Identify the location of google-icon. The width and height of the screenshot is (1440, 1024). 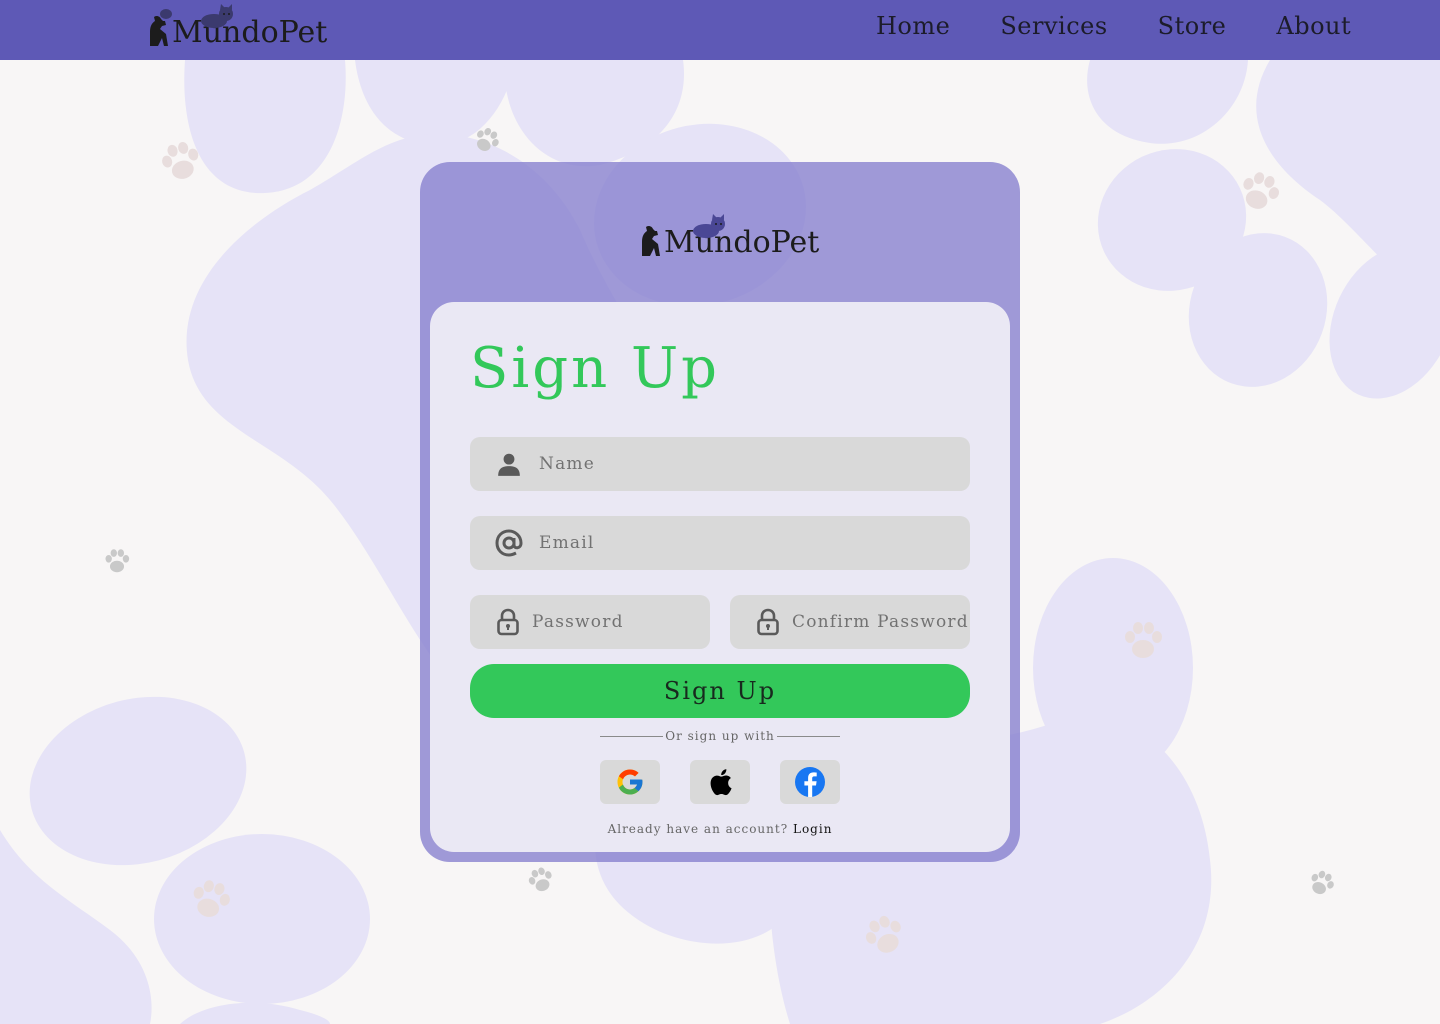
(630, 782).